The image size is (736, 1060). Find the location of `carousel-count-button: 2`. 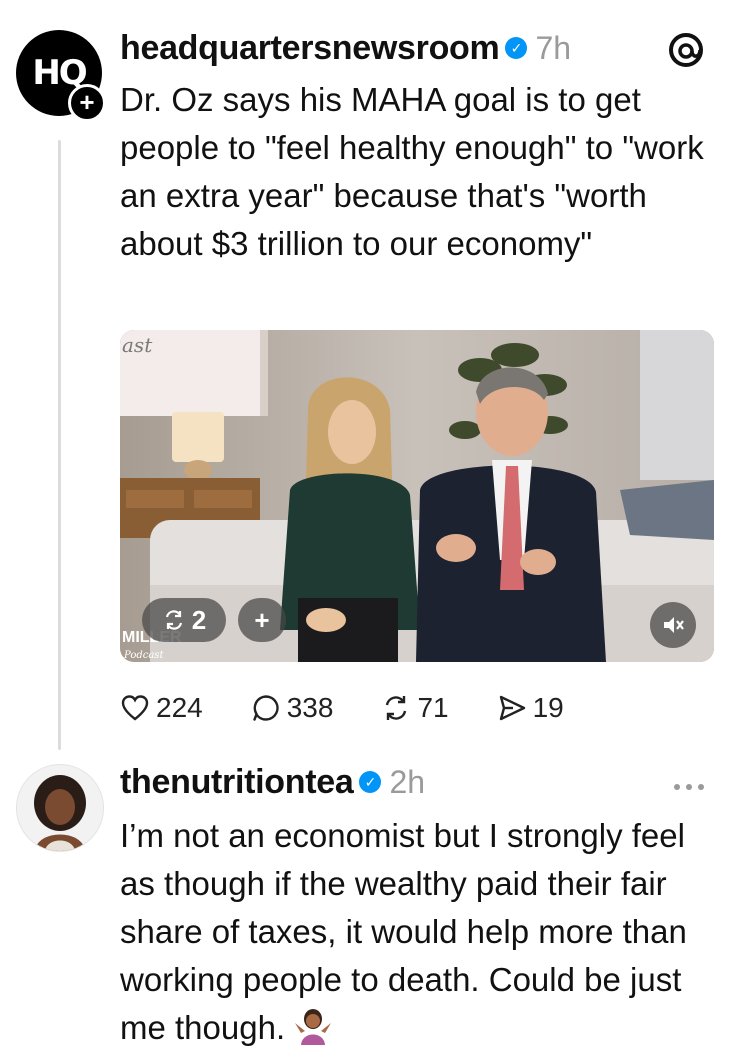

carousel-count-button: 2 is located at coordinates (184, 620).